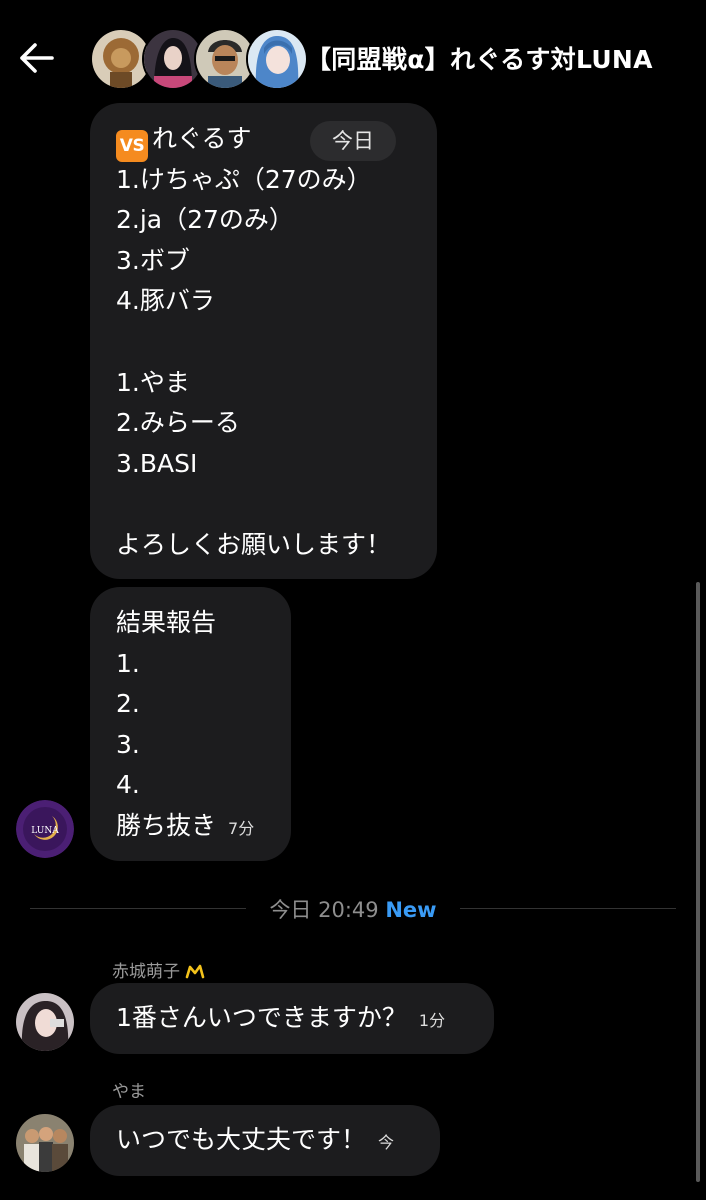 This screenshot has height=1200, width=706. I want to click on message-line: 2., so click(128, 704).